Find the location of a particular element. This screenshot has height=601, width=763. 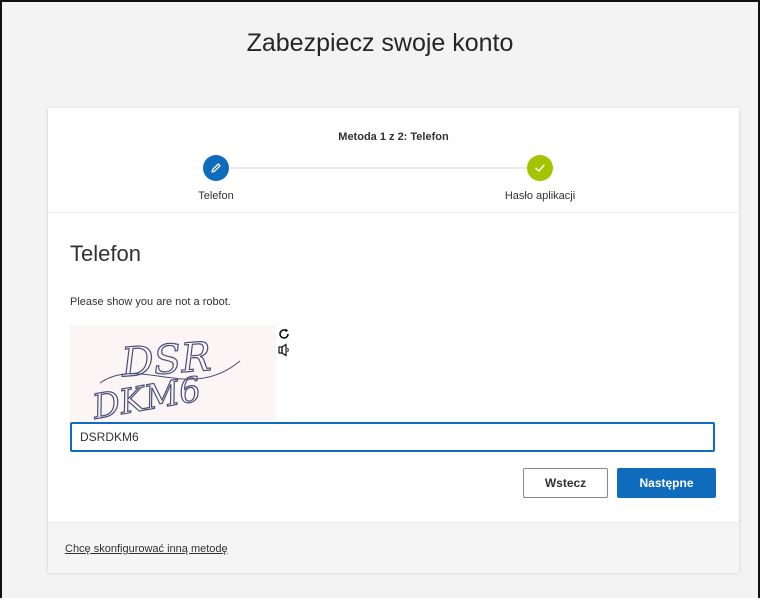

step-current-indicator is located at coordinates (216, 168).